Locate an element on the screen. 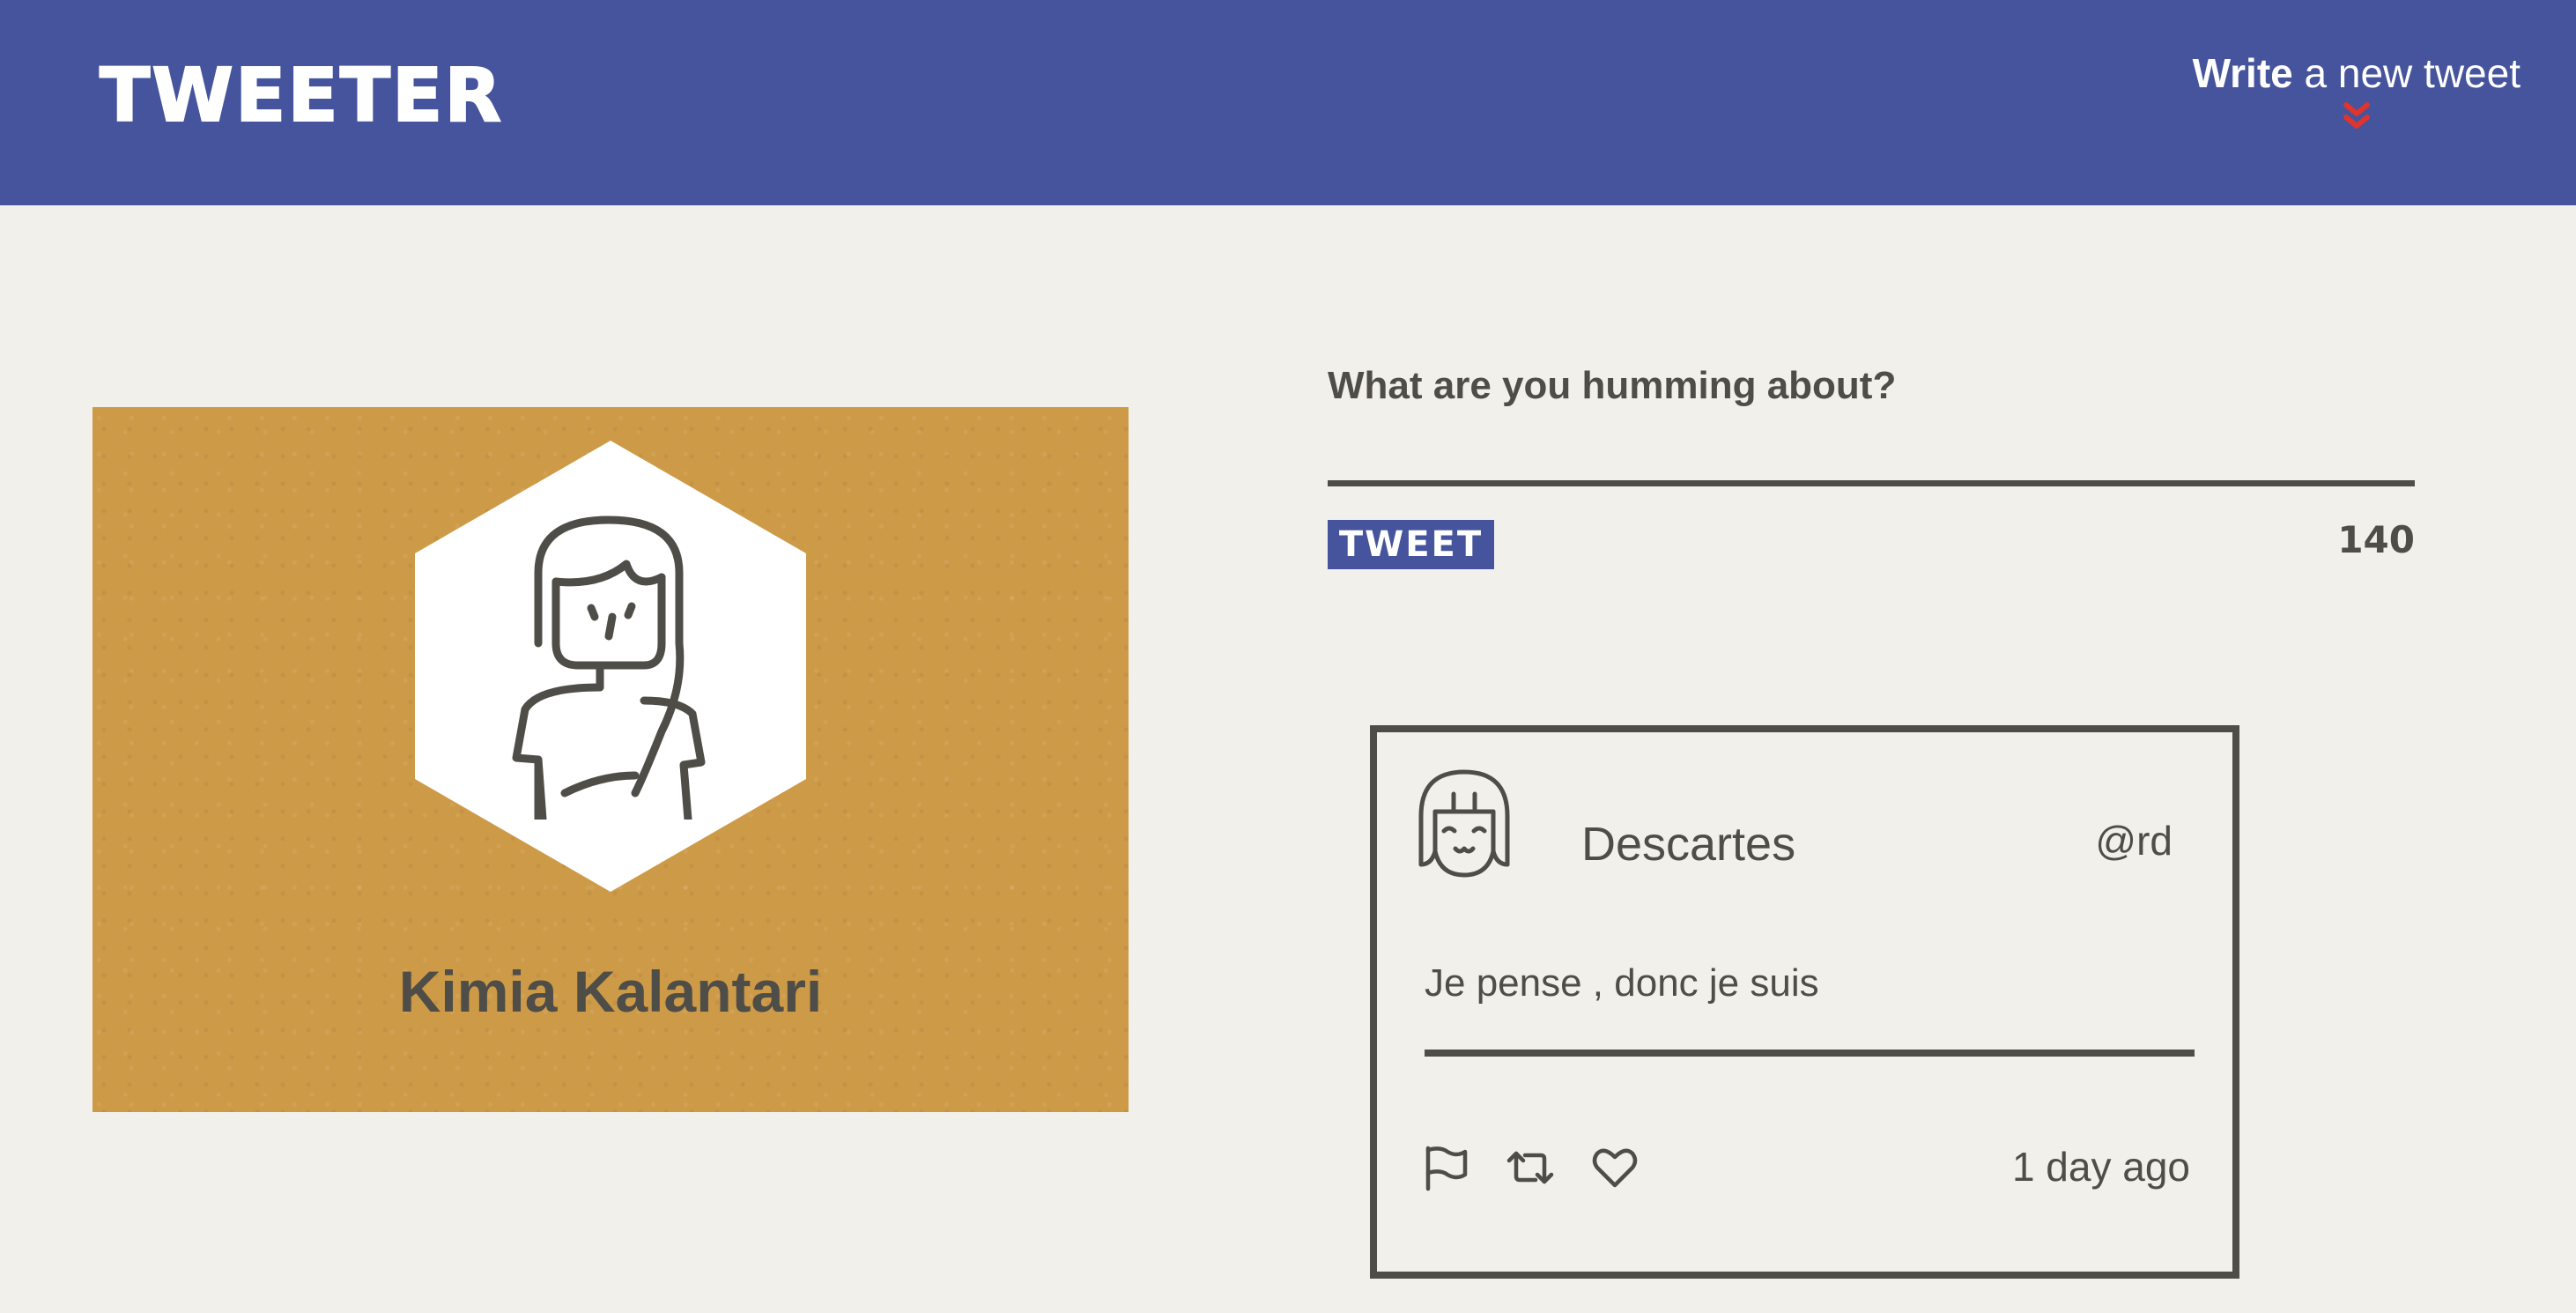 This screenshot has height=1313, width=2576. tweet-text: Je pense , donc je suis is located at coordinates (1622, 983).